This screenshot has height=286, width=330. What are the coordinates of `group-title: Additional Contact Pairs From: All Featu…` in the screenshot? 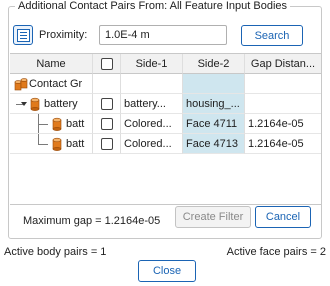 It's located at (153, 6).